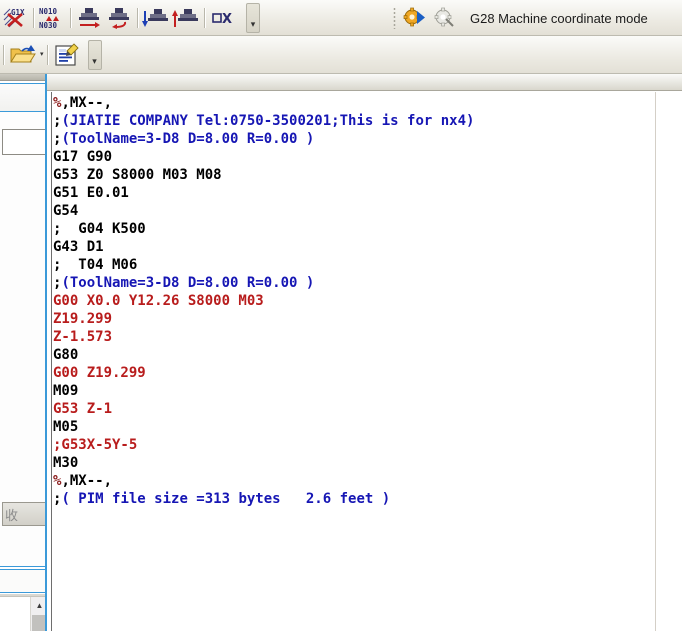  I want to click on svg-text: X, so click(227, 19).